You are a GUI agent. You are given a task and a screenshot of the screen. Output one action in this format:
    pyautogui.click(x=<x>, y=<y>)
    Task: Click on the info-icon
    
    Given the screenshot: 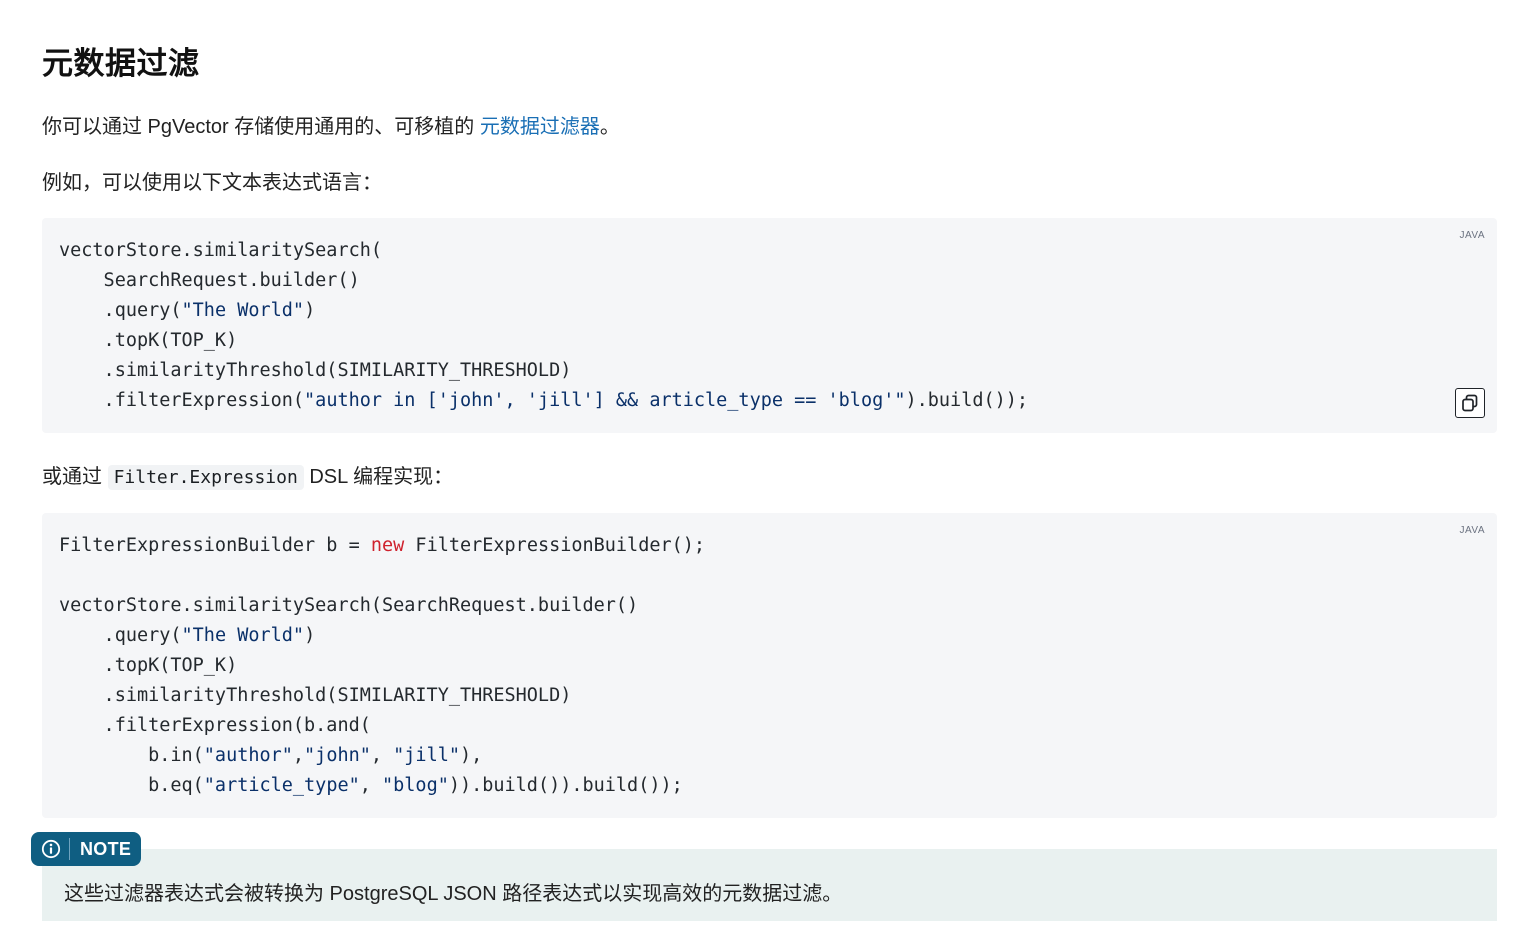 What is the action you would take?
    pyautogui.click(x=51, y=849)
    